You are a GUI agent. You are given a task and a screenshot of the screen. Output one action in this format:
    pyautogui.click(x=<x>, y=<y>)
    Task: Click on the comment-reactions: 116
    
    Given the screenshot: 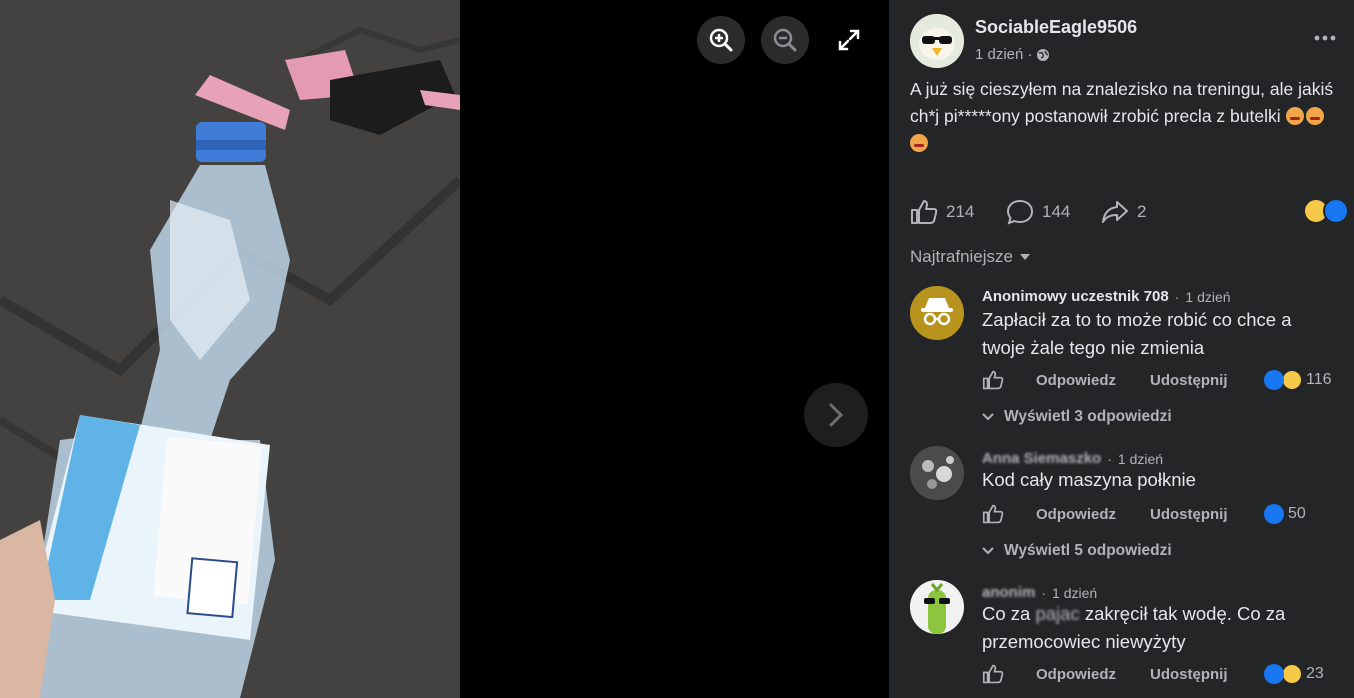 What is the action you would take?
    pyautogui.click(x=1298, y=380)
    